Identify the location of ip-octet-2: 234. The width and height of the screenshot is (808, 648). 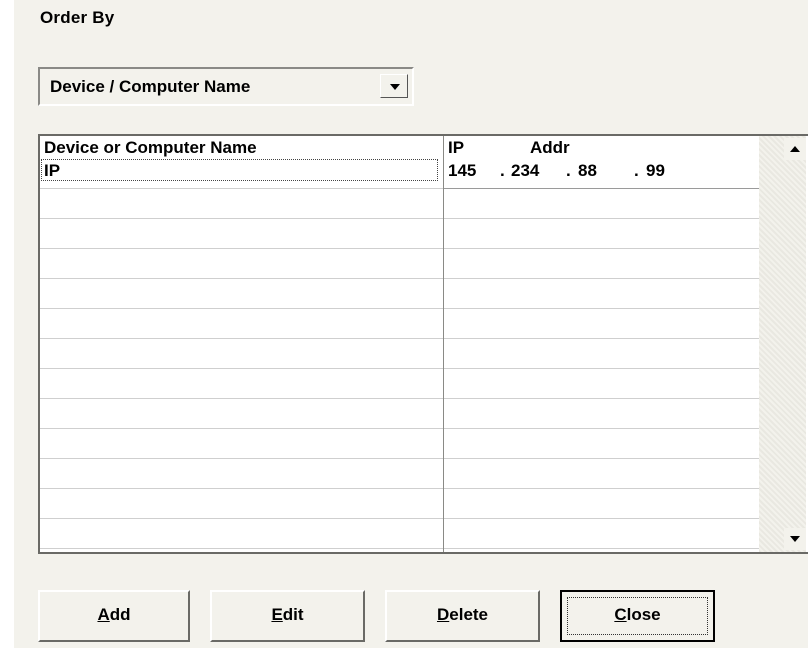
(525, 171).